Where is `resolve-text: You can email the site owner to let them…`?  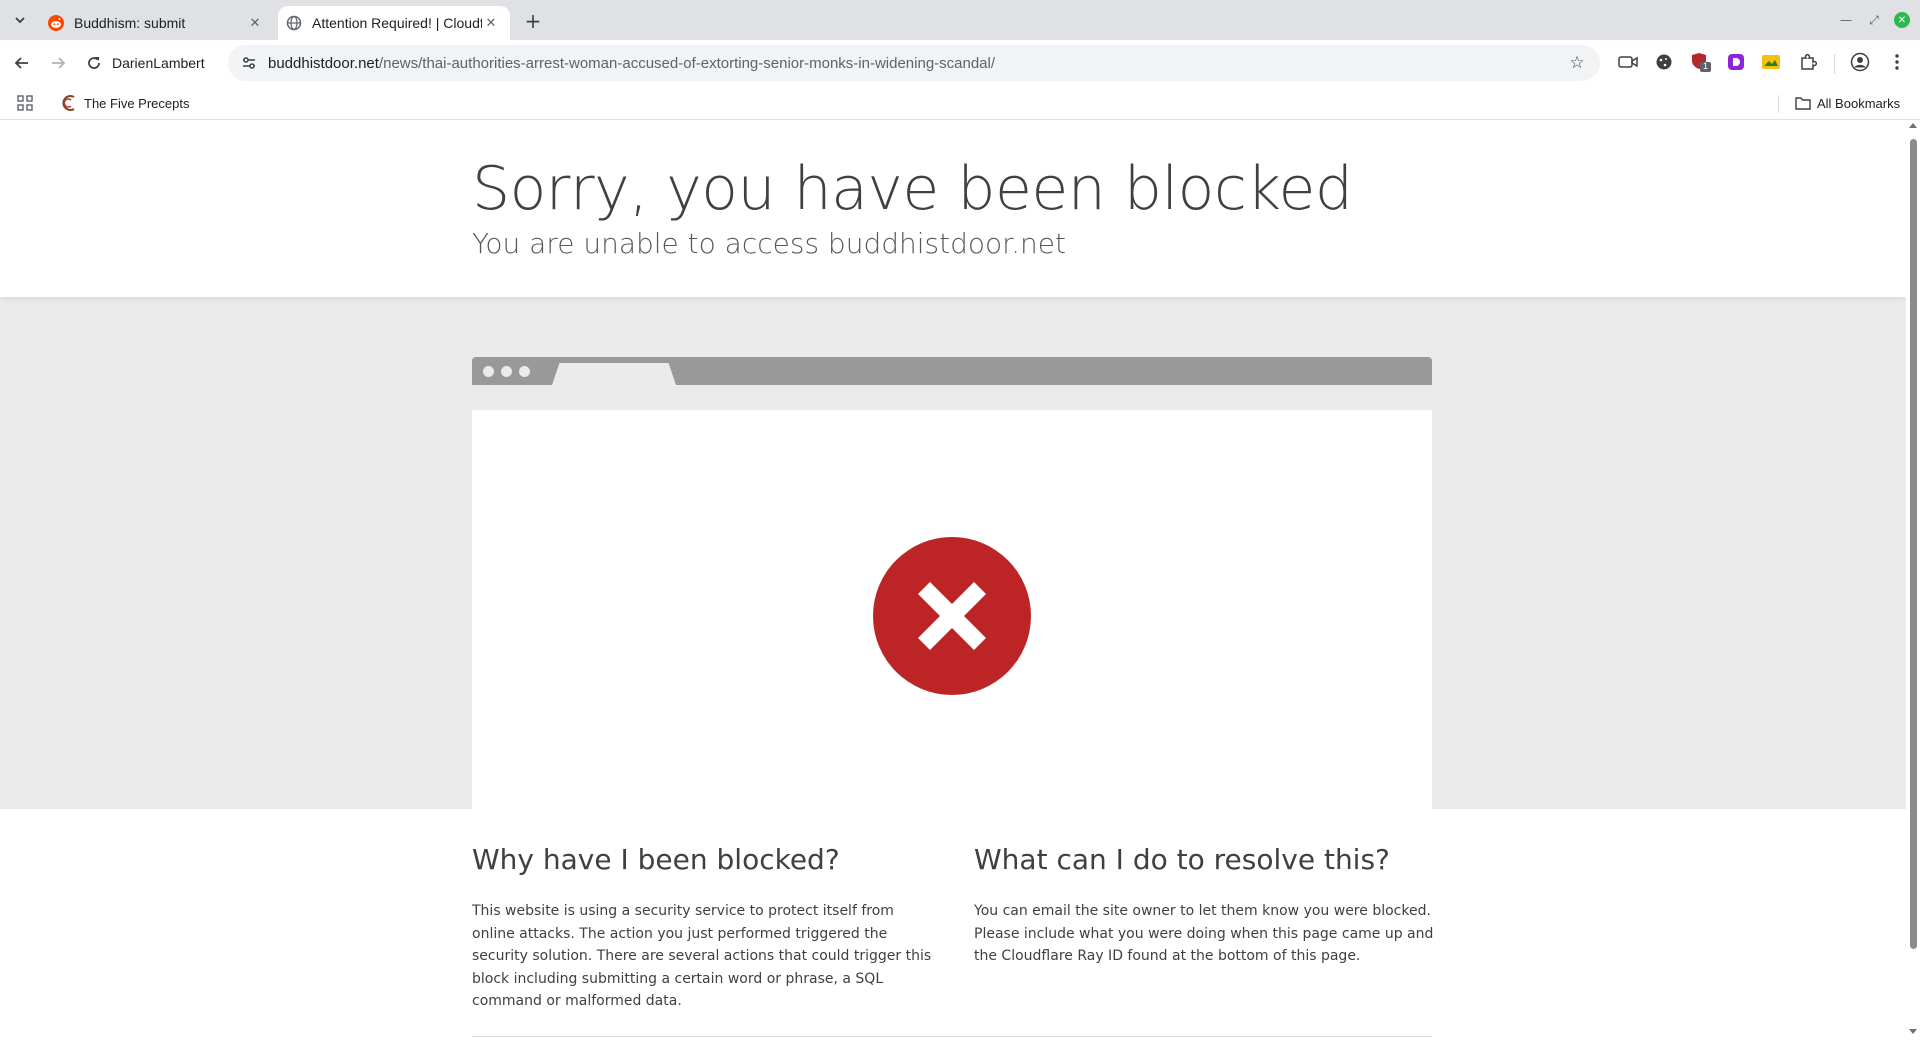 resolve-text: You can email the site owner to let them… is located at coordinates (1204, 933).